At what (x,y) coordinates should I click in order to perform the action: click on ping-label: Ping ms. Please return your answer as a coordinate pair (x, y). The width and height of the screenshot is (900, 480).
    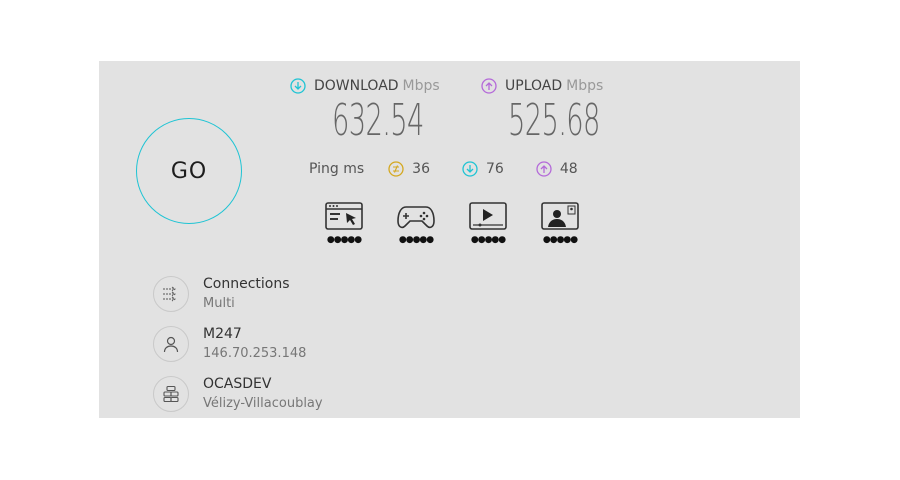
    Looking at the image, I should click on (337, 169).